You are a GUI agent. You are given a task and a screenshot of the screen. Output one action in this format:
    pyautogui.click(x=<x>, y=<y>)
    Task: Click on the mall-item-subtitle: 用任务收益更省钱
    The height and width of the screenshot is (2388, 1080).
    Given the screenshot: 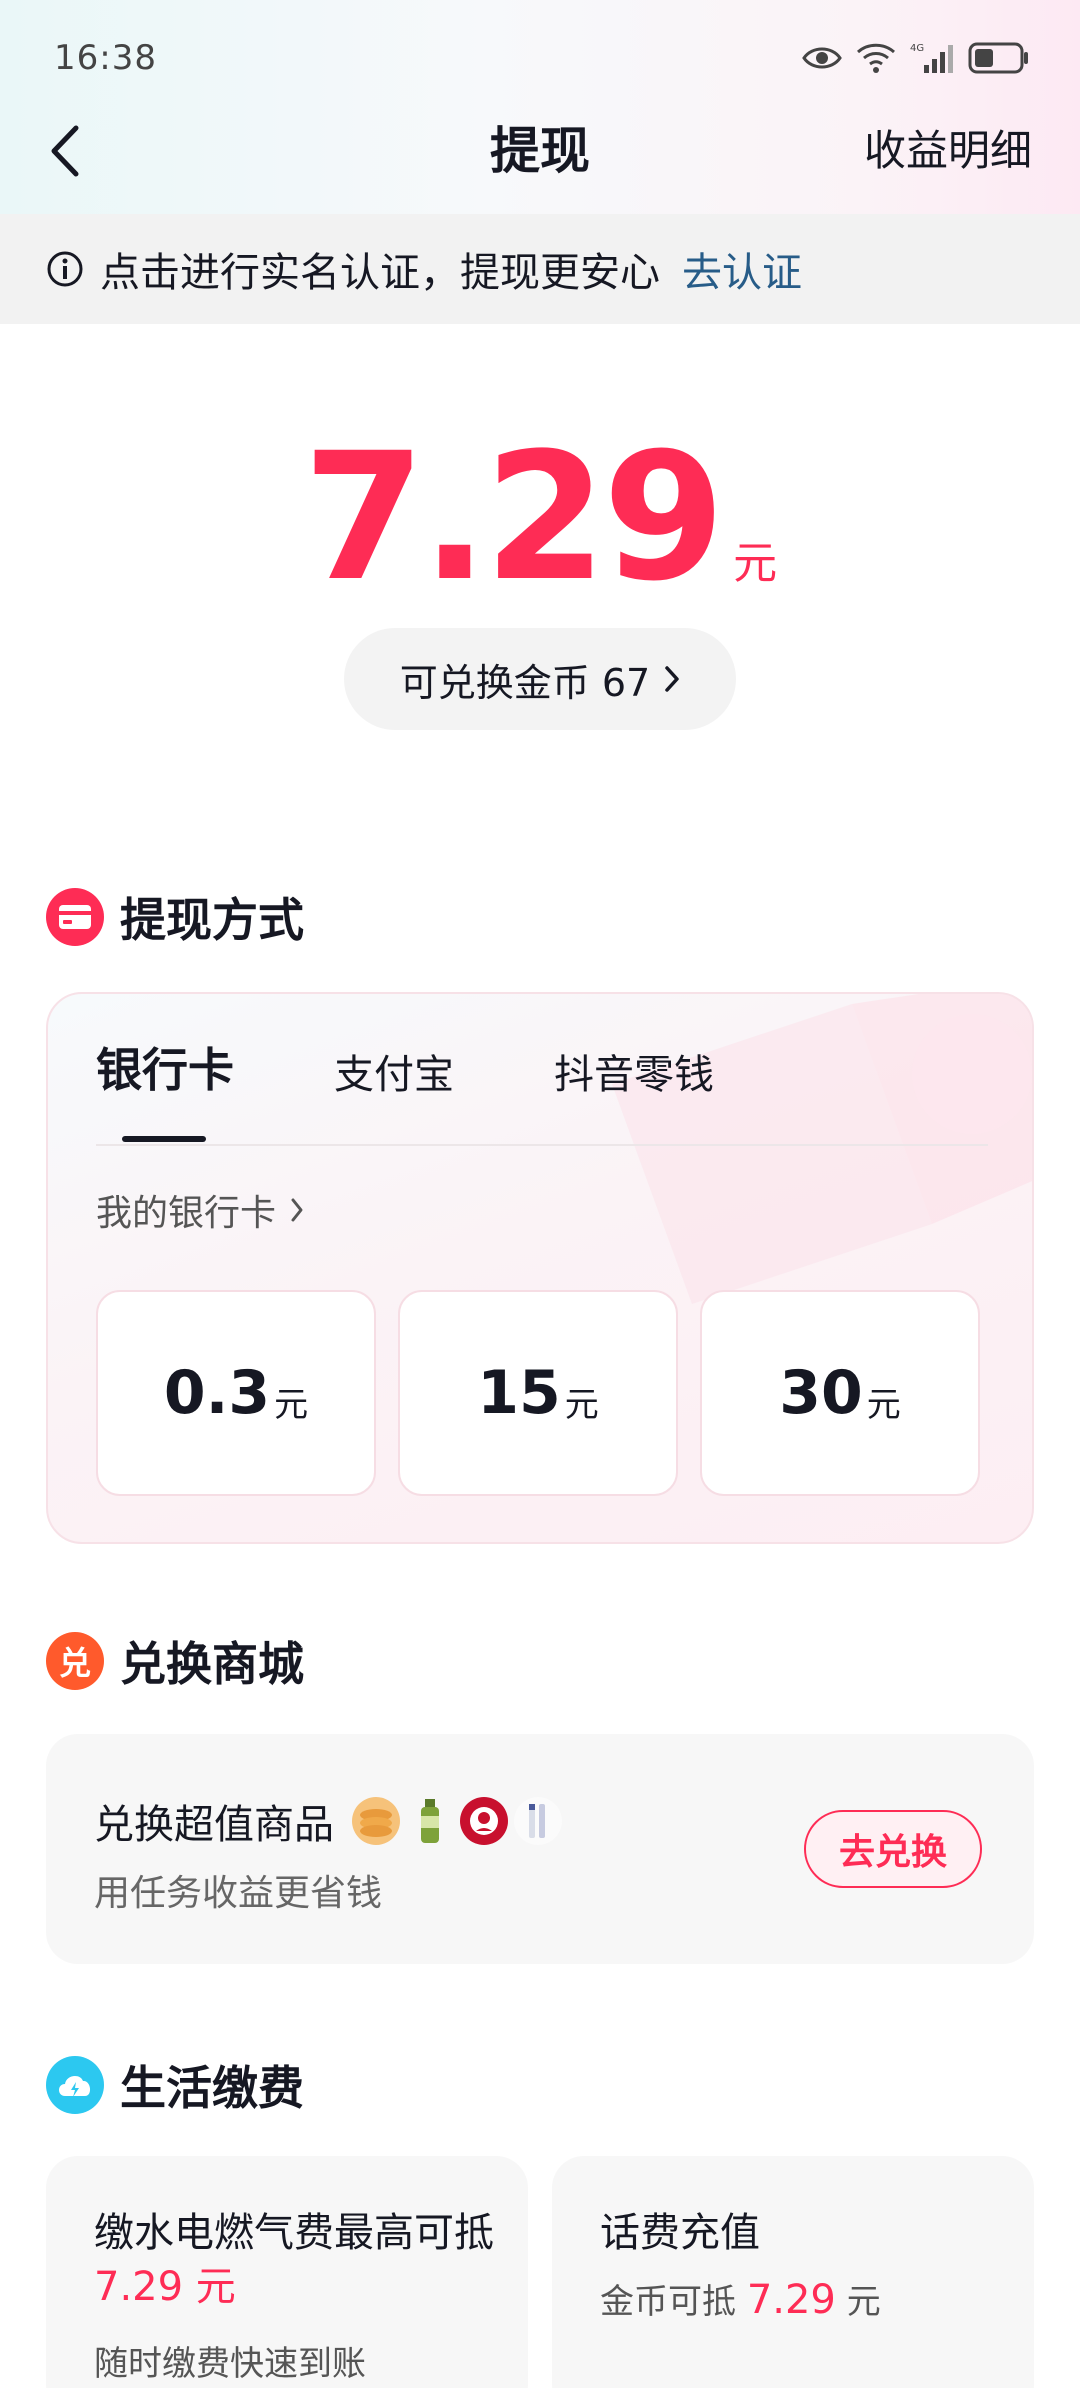 What is the action you would take?
    pyautogui.click(x=238, y=1893)
    